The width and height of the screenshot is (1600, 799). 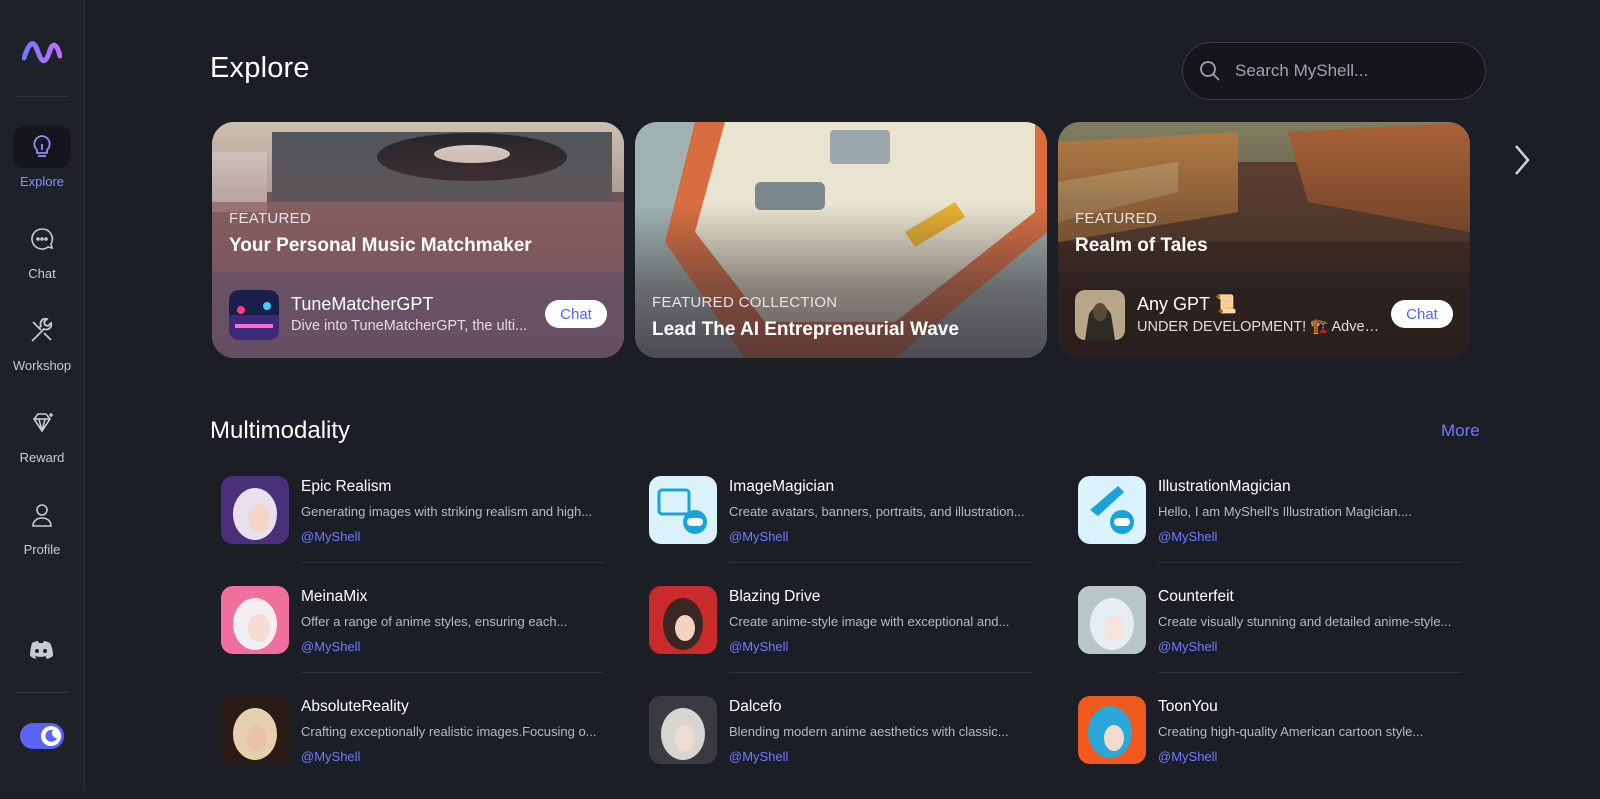 I want to click on more-link: More, so click(x=1460, y=431).